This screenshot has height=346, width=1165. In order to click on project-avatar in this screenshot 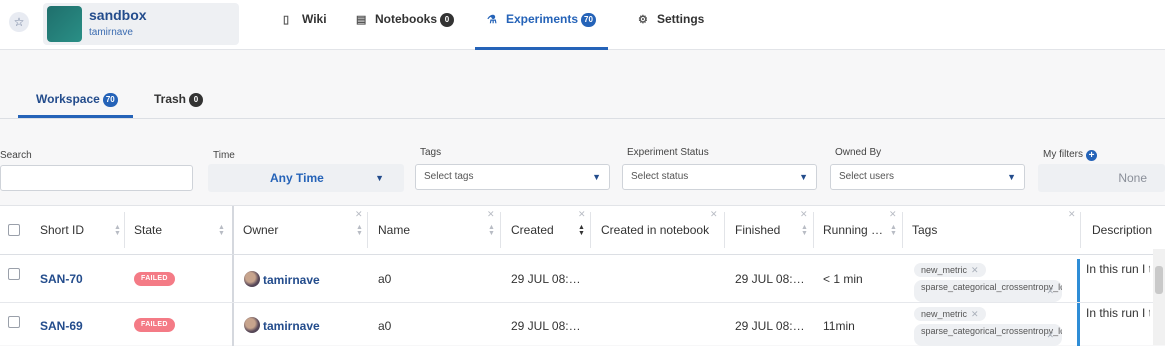, I will do `click(64, 24)`.